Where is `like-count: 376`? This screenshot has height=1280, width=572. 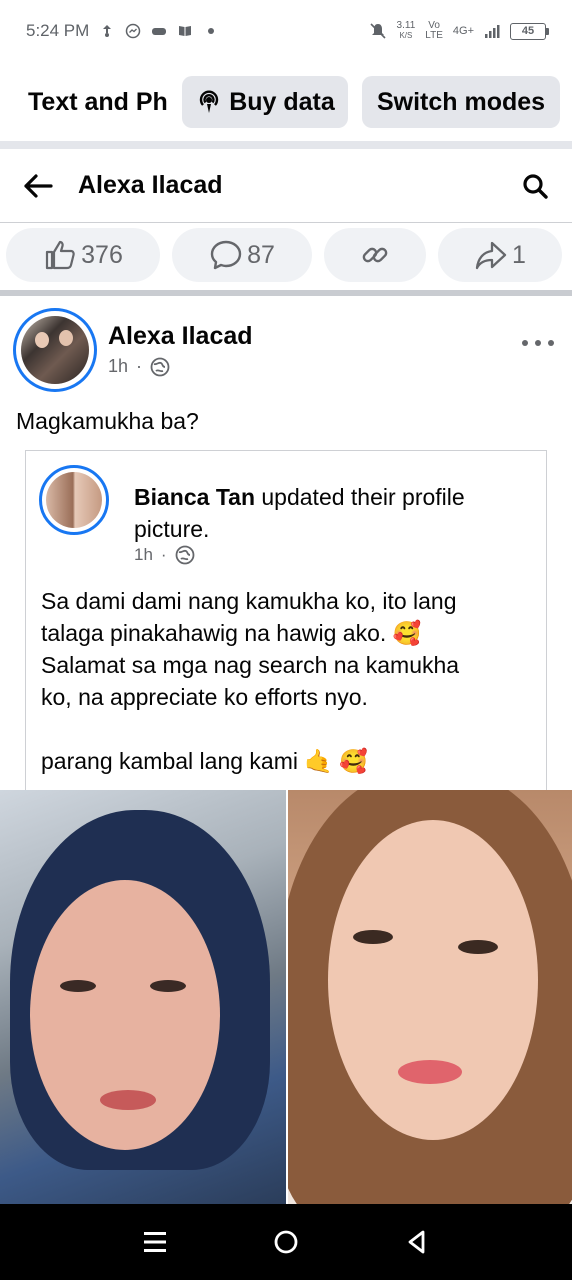 like-count: 376 is located at coordinates (102, 254).